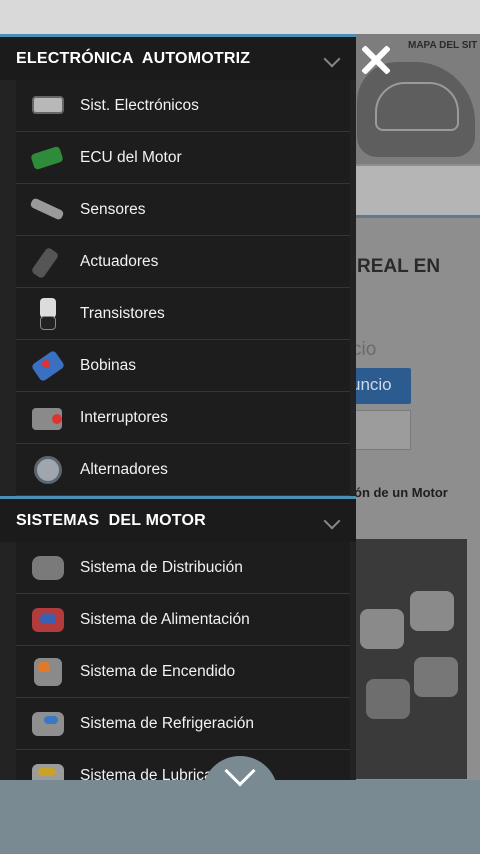 The image size is (480, 854). Describe the element at coordinates (111, 520) in the screenshot. I see `section-title: SISTEMAS DEL MOTOR` at that location.